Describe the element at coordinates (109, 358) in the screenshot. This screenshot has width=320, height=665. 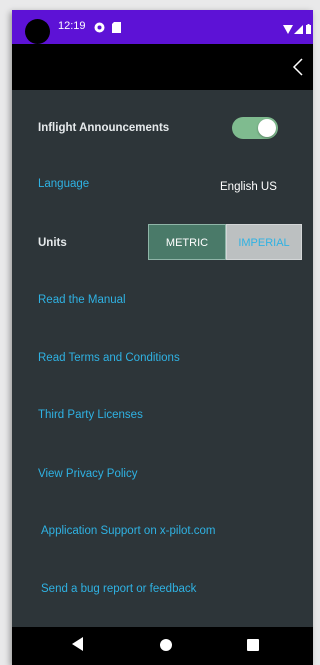
I see `terms-link: Read Terms and Conditions` at that location.